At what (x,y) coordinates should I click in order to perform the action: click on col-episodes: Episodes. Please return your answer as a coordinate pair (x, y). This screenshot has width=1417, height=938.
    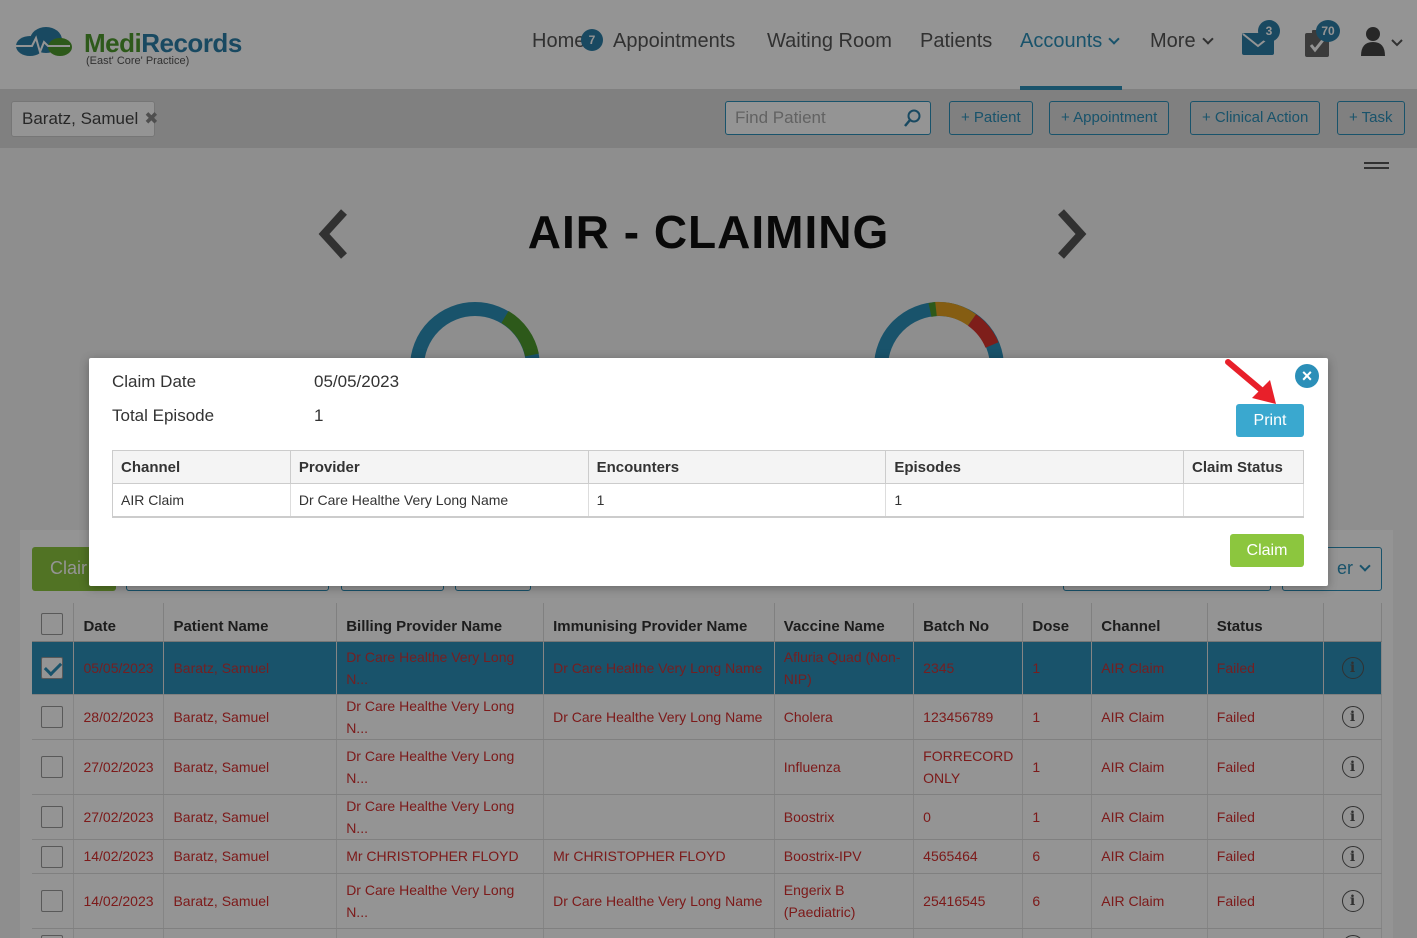
    Looking at the image, I should click on (1035, 467).